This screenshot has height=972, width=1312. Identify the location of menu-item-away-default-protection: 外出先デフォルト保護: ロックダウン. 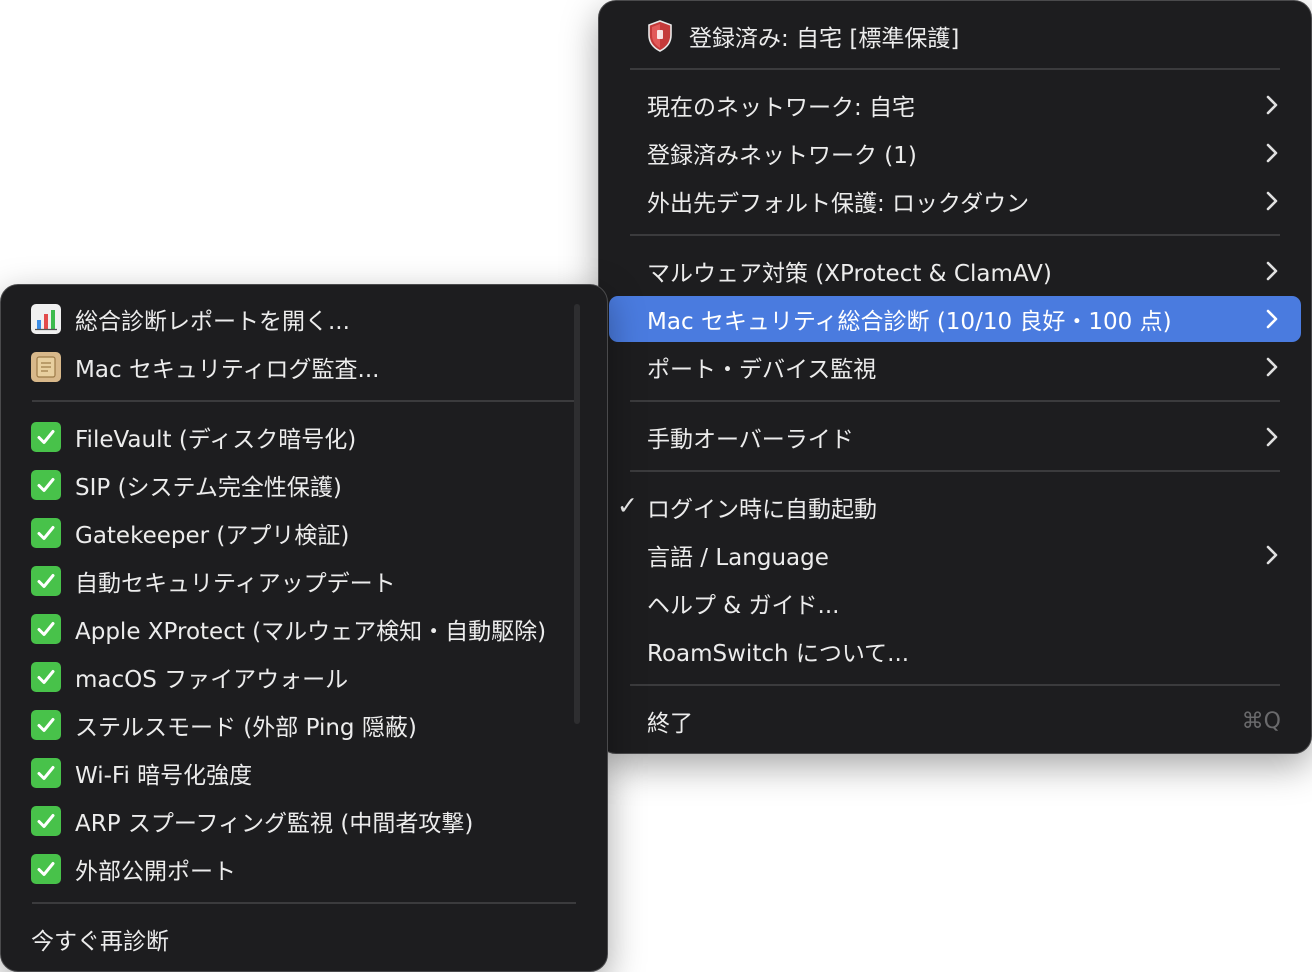
(955, 201).